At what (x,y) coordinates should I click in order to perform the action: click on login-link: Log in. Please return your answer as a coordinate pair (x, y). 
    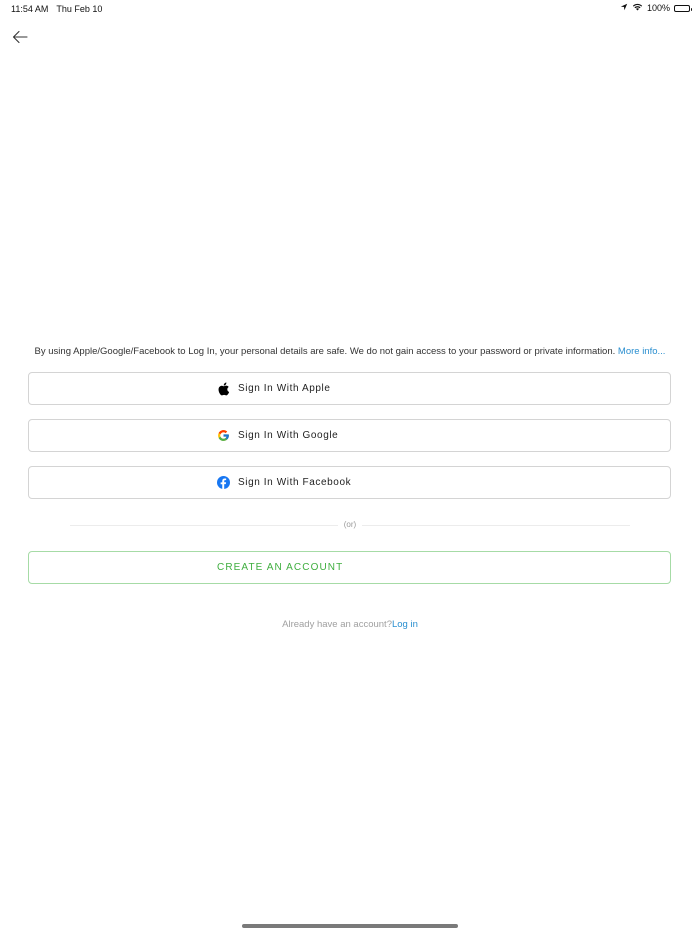
    Looking at the image, I should click on (405, 624).